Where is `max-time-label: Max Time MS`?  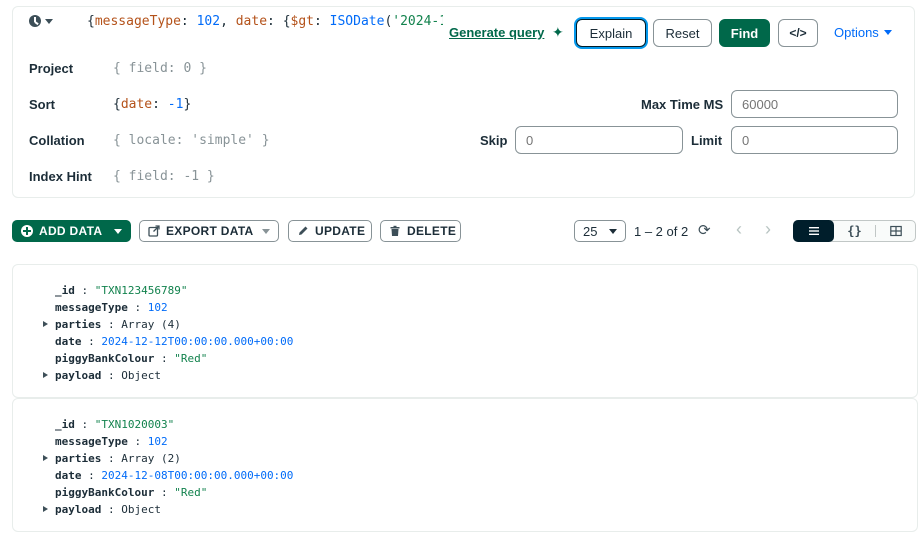 max-time-label: Max Time MS is located at coordinates (682, 104).